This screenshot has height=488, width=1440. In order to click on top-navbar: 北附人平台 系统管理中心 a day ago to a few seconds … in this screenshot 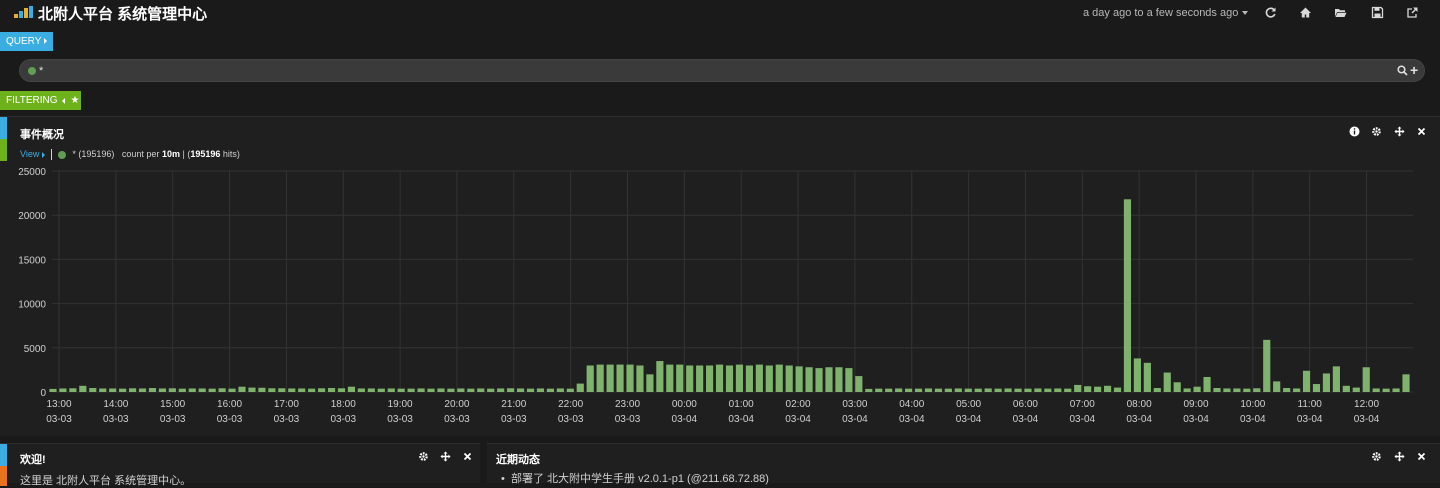, I will do `click(720, 13)`.